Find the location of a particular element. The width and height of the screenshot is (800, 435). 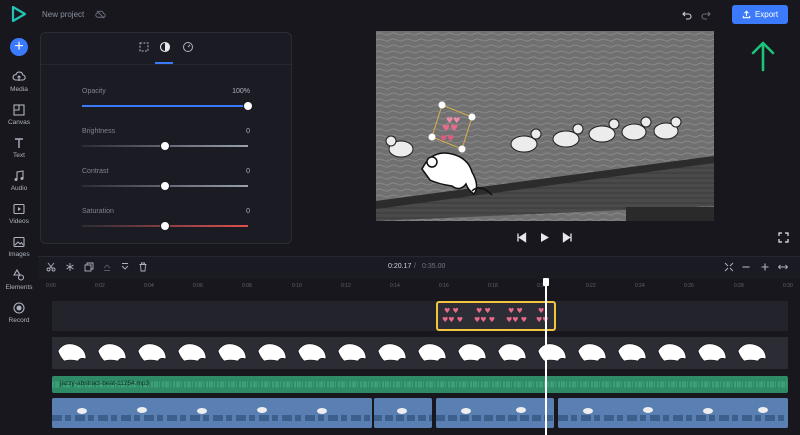

trash-icon is located at coordinates (143, 267).